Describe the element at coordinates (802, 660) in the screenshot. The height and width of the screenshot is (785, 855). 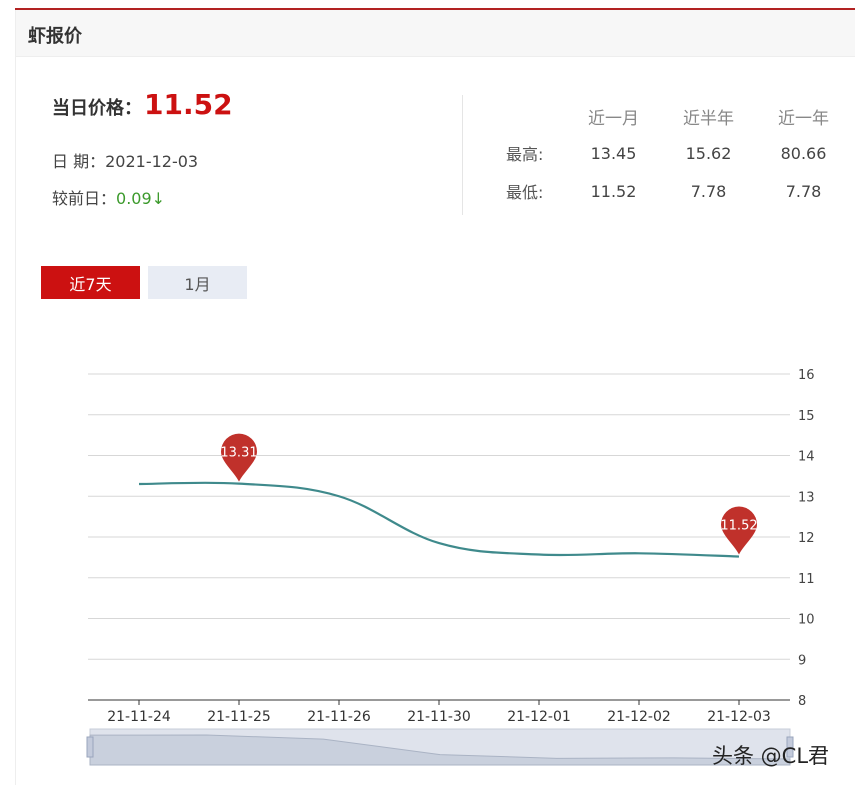
I see `y-tick-label: 9` at that location.